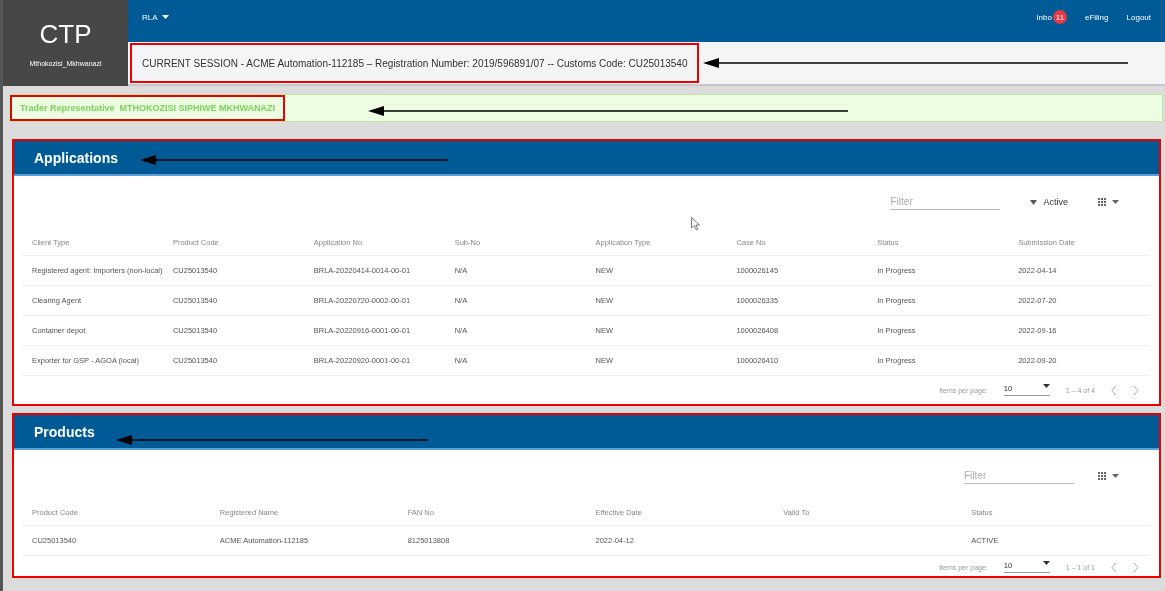 This screenshot has width=1165, height=591. What do you see at coordinates (1034, 202) in the screenshot?
I see `filter-icon` at bounding box center [1034, 202].